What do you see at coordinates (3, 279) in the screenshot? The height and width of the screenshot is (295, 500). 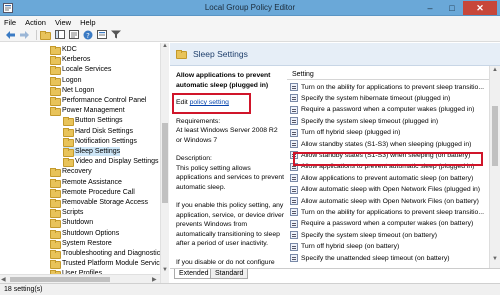 I see `scroll-left-icon: ◀` at bounding box center [3, 279].